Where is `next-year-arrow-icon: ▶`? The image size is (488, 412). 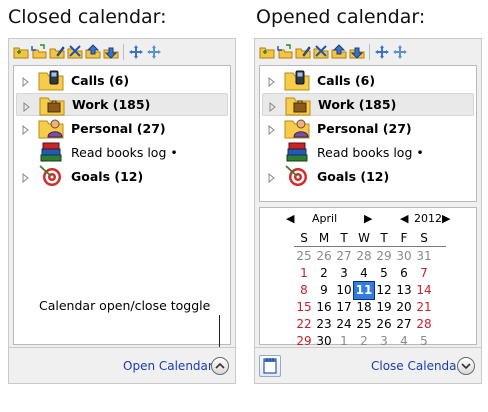
next-year-arrow-icon: ▶ is located at coordinates (446, 218).